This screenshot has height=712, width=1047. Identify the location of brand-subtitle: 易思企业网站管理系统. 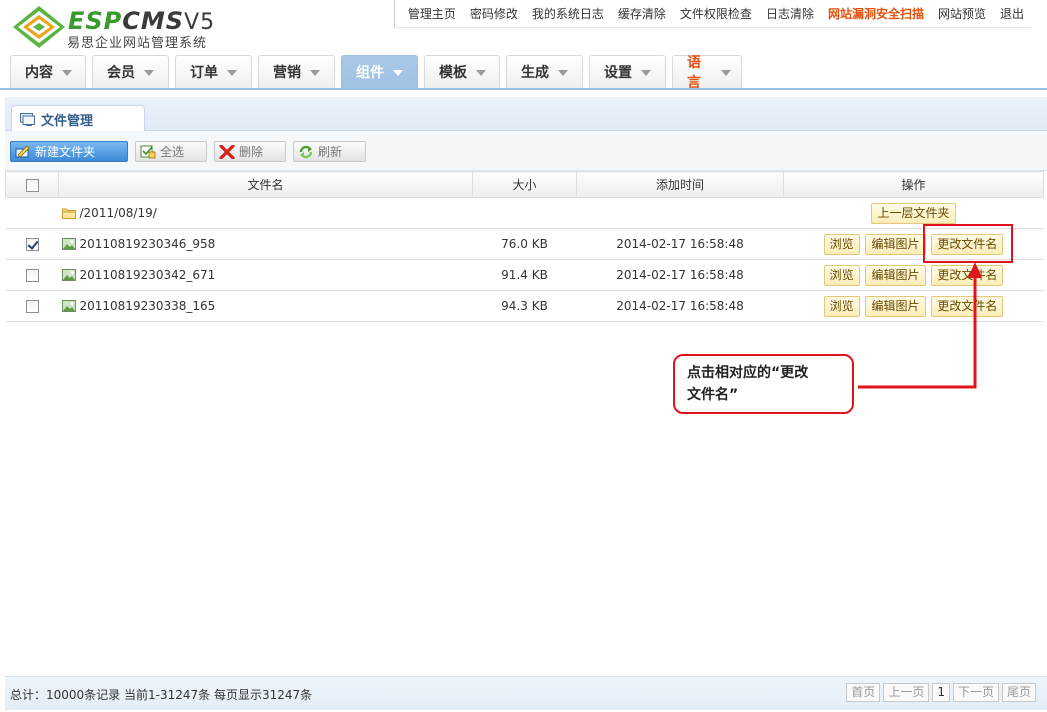
(137, 43).